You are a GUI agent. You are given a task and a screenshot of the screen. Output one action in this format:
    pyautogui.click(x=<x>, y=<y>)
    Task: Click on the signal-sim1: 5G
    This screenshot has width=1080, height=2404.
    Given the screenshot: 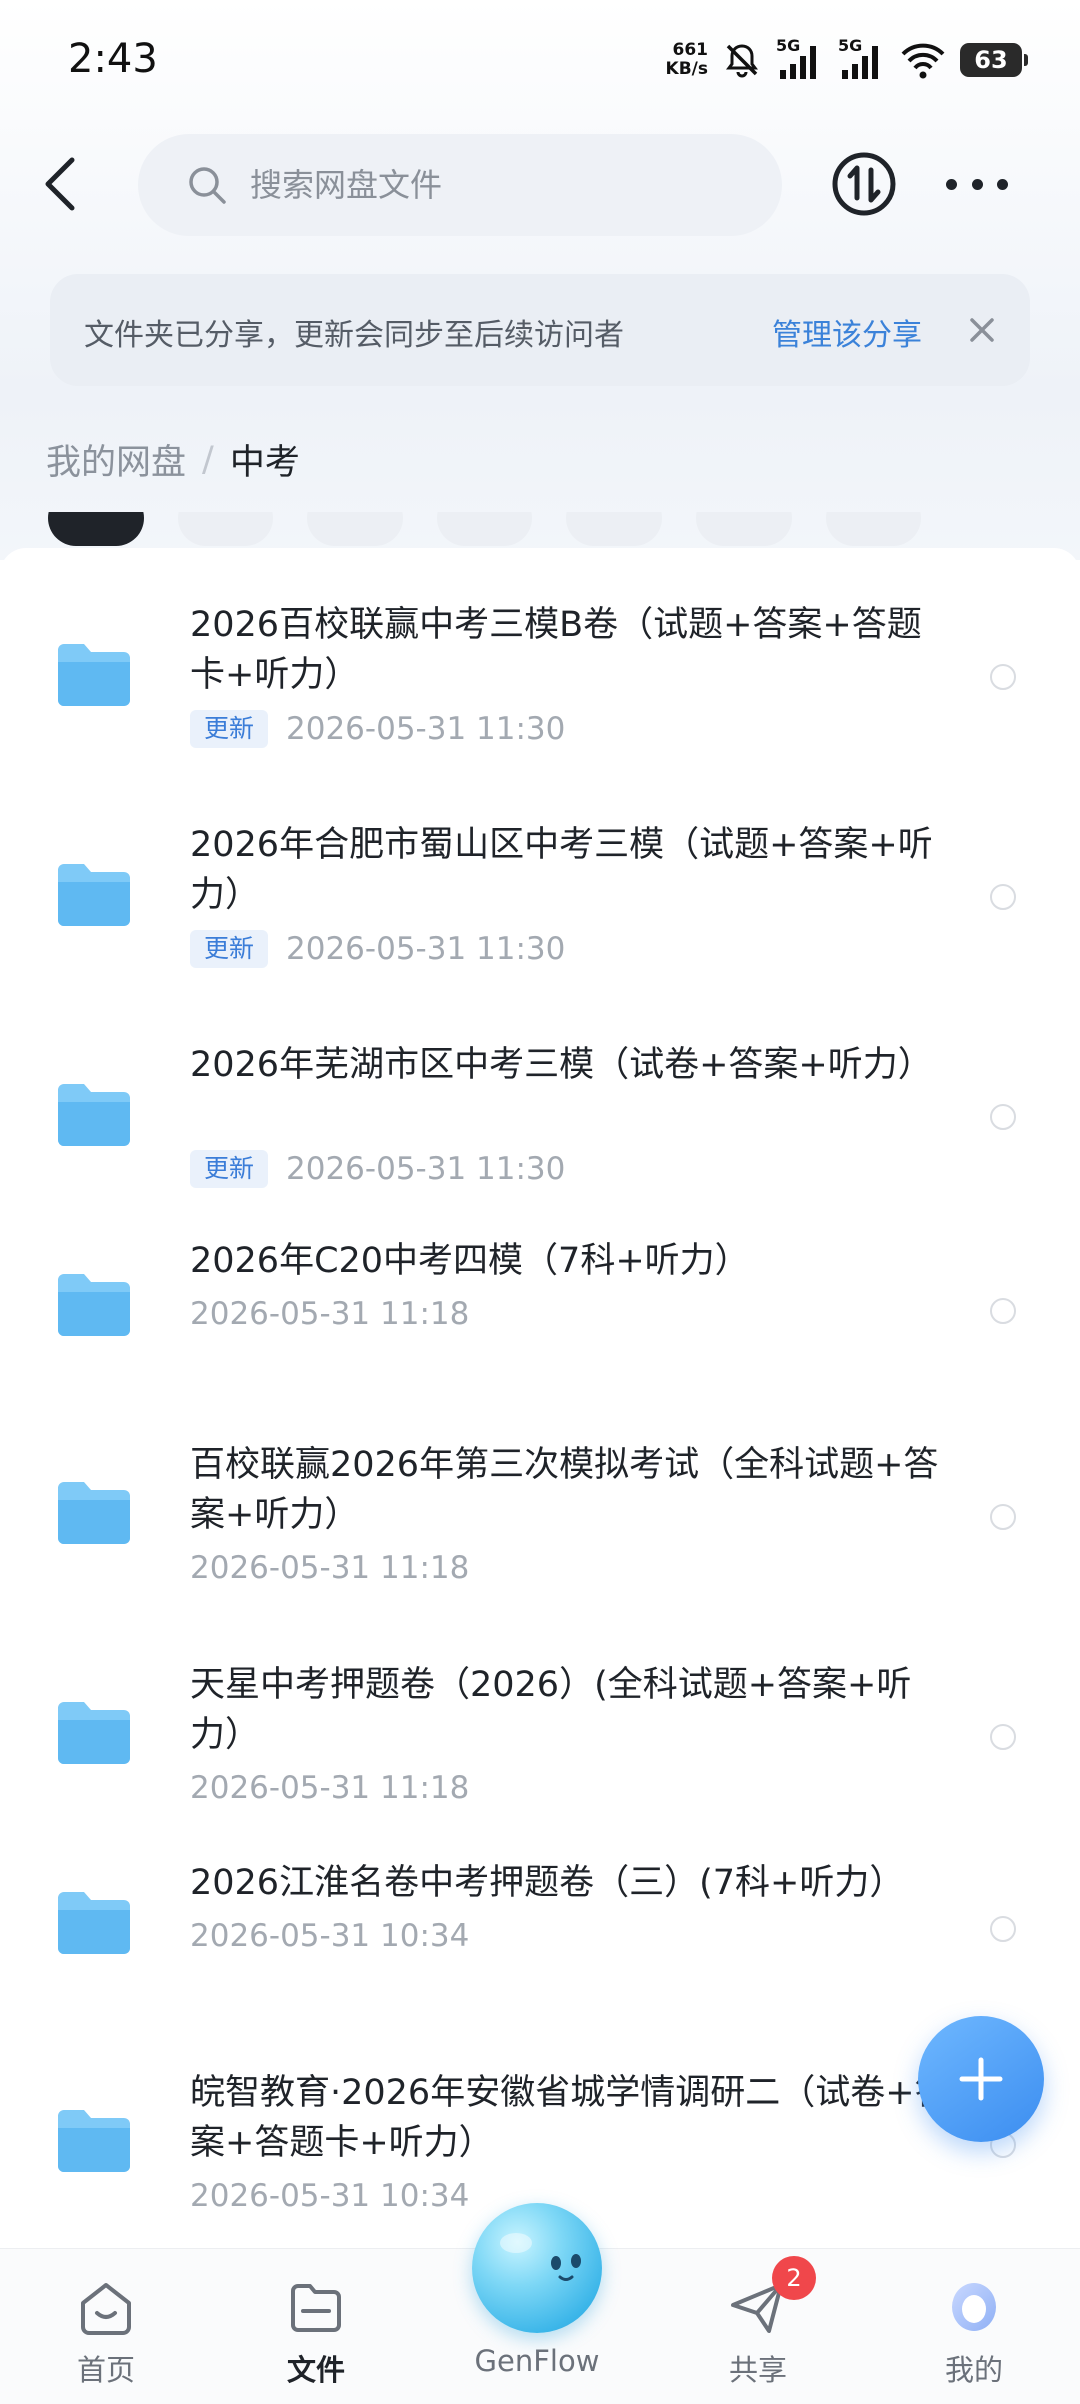 What is the action you would take?
    pyautogui.click(x=800, y=58)
    